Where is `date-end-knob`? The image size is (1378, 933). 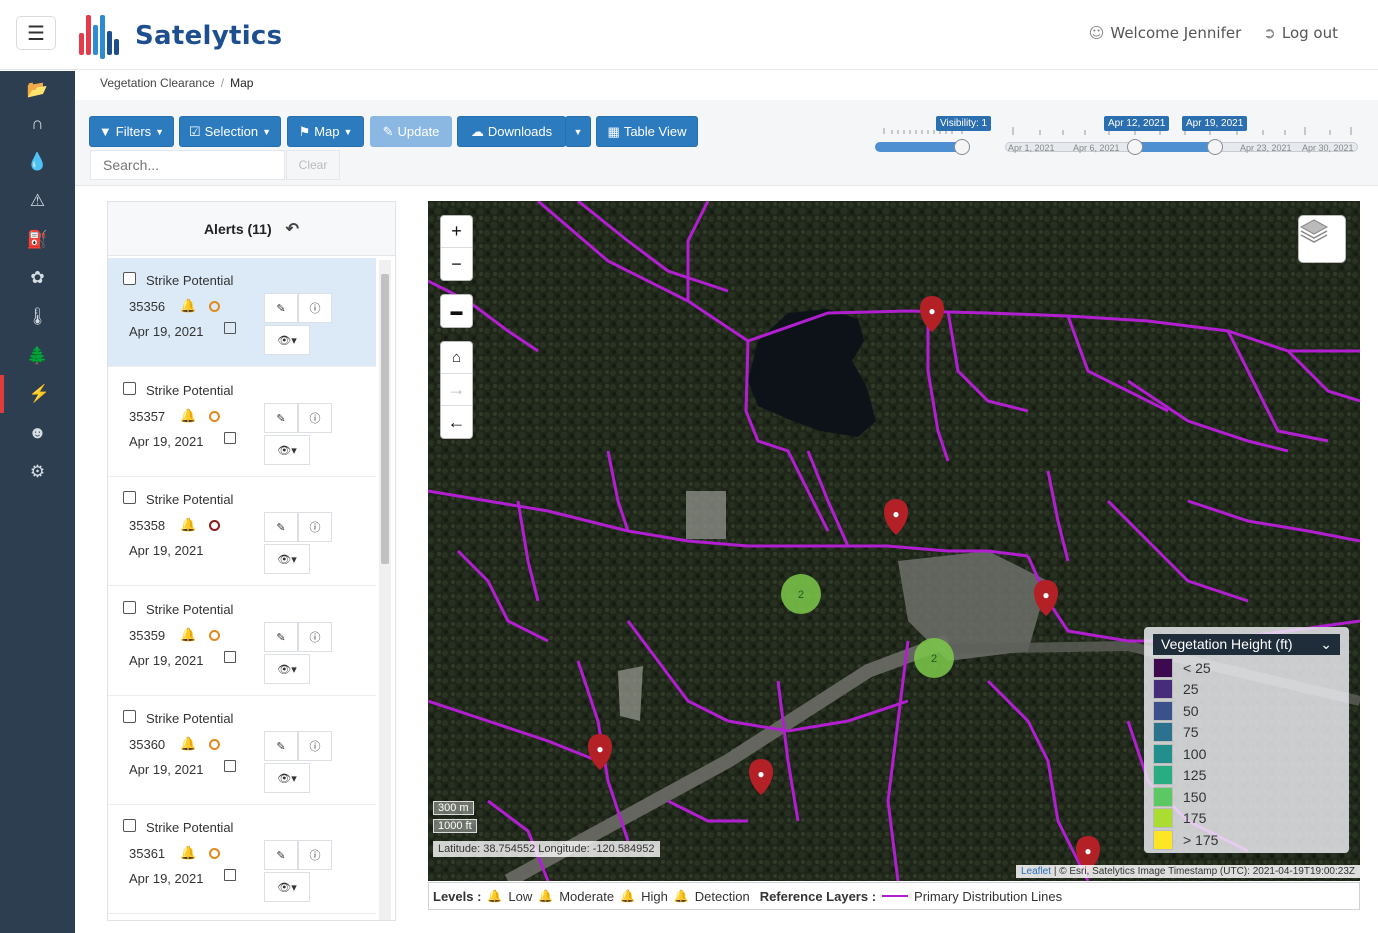
date-end-knob is located at coordinates (1215, 147).